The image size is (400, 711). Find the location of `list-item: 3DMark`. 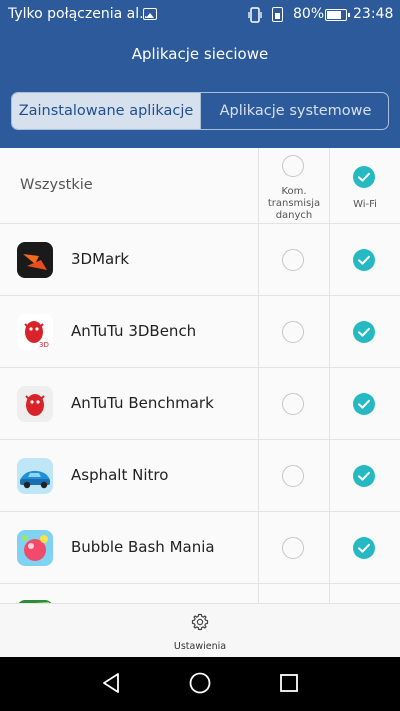

list-item: 3DMark is located at coordinates (200, 260).